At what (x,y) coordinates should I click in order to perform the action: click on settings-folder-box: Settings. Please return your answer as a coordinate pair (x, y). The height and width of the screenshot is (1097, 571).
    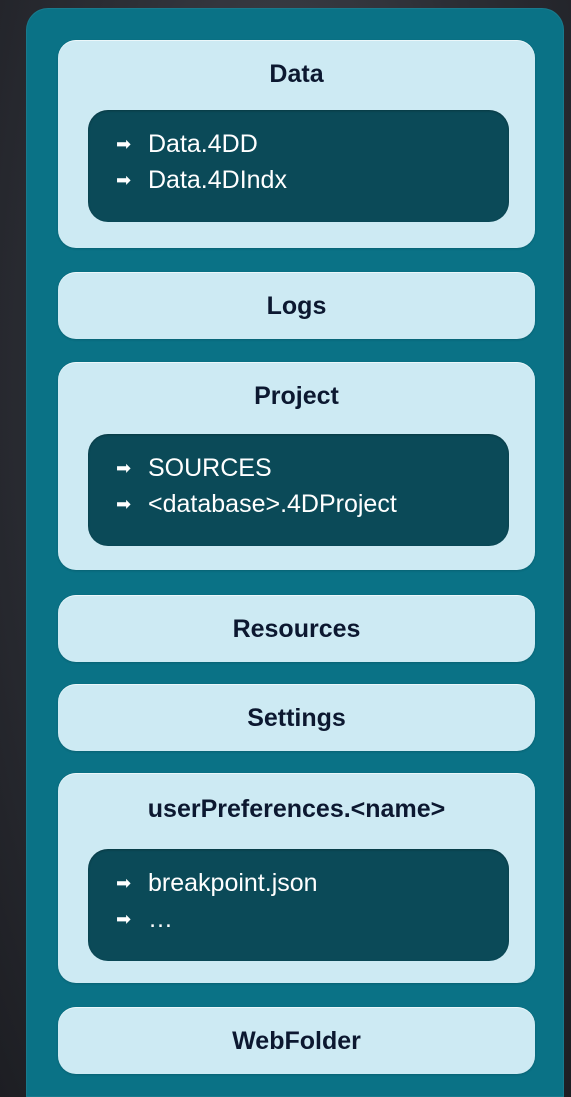
    Looking at the image, I should click on (296, 717).